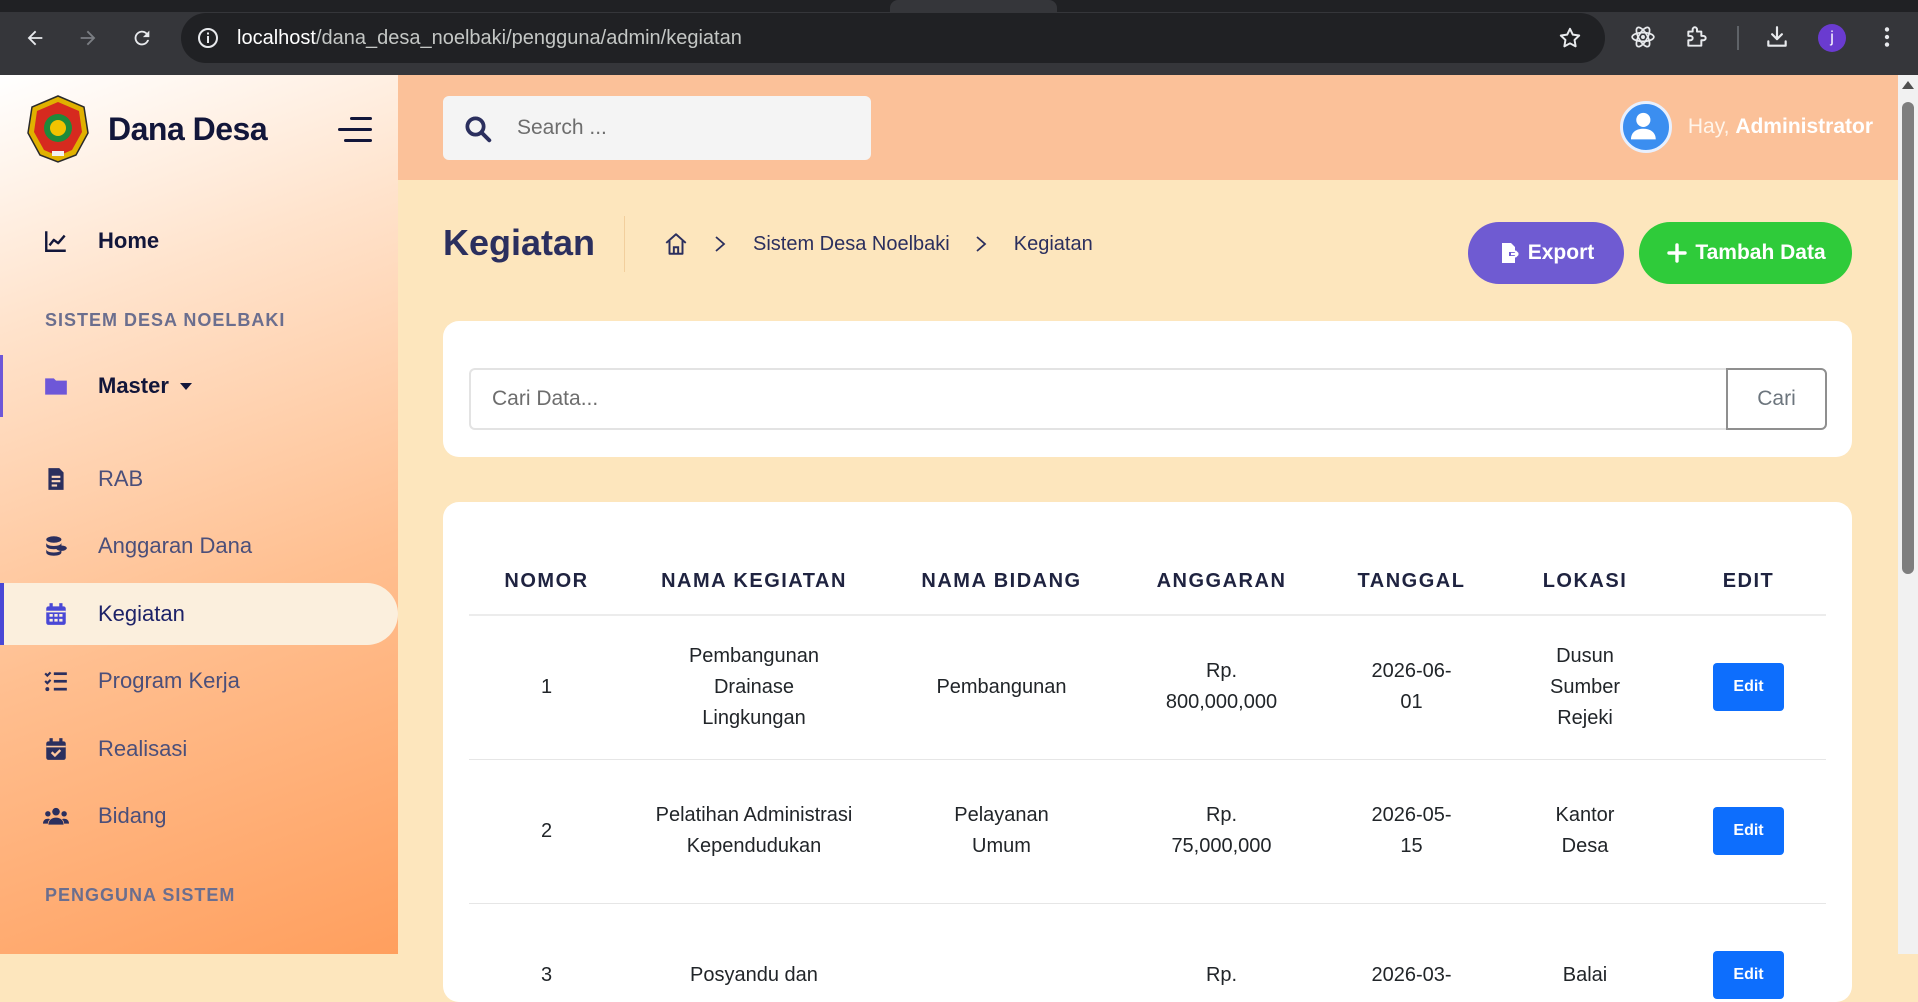 The height and width of the screenshot is (1002, 1918). I want to click on section-title-pengguna: PENGGUNA SISTEM, so click(140, 895).